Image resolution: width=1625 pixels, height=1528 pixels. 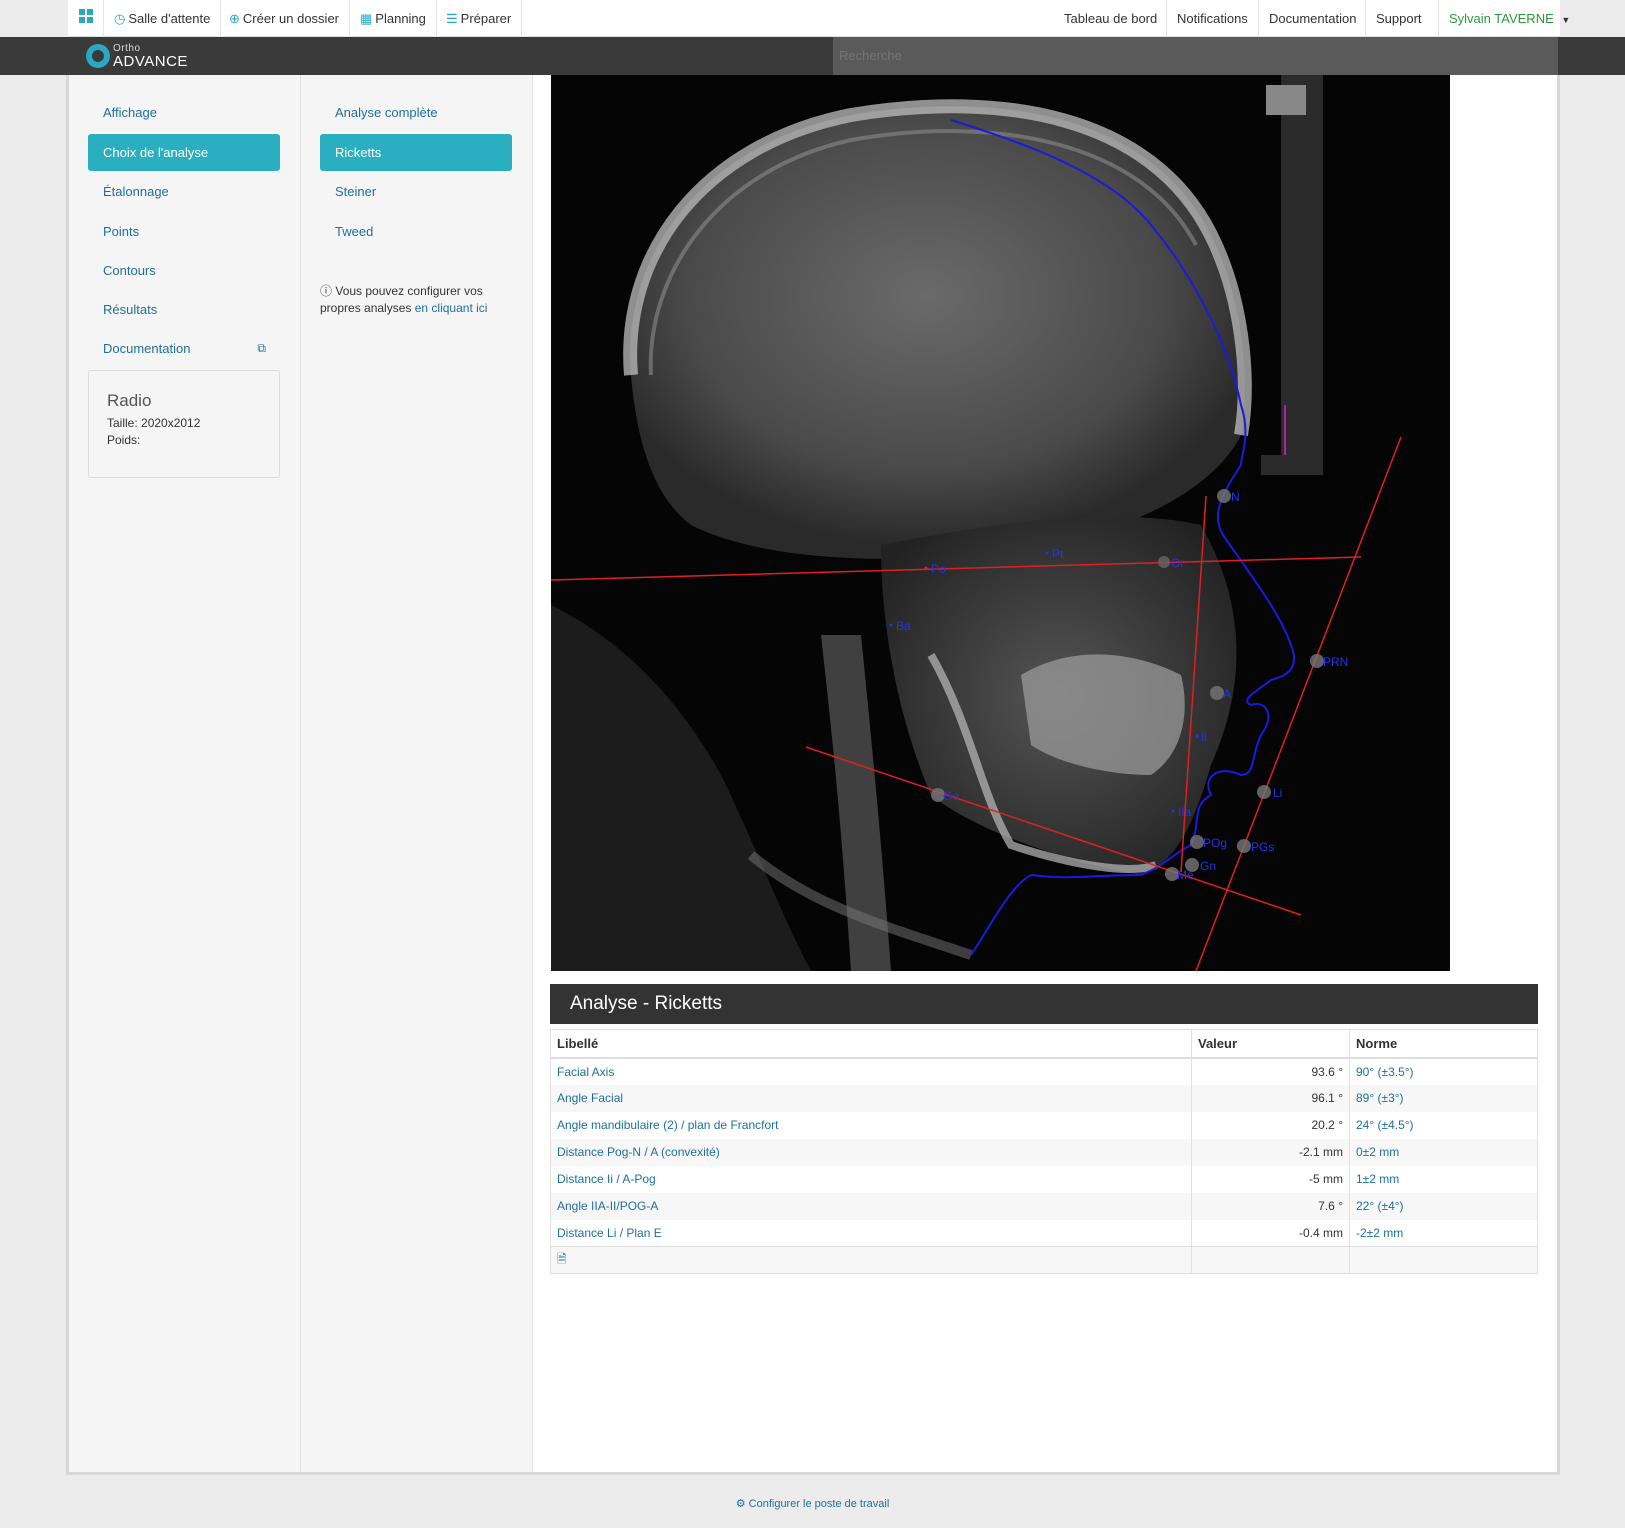 I want to click on row-label: Distance Ii / A-Pog, so click(x=871, y=1179).